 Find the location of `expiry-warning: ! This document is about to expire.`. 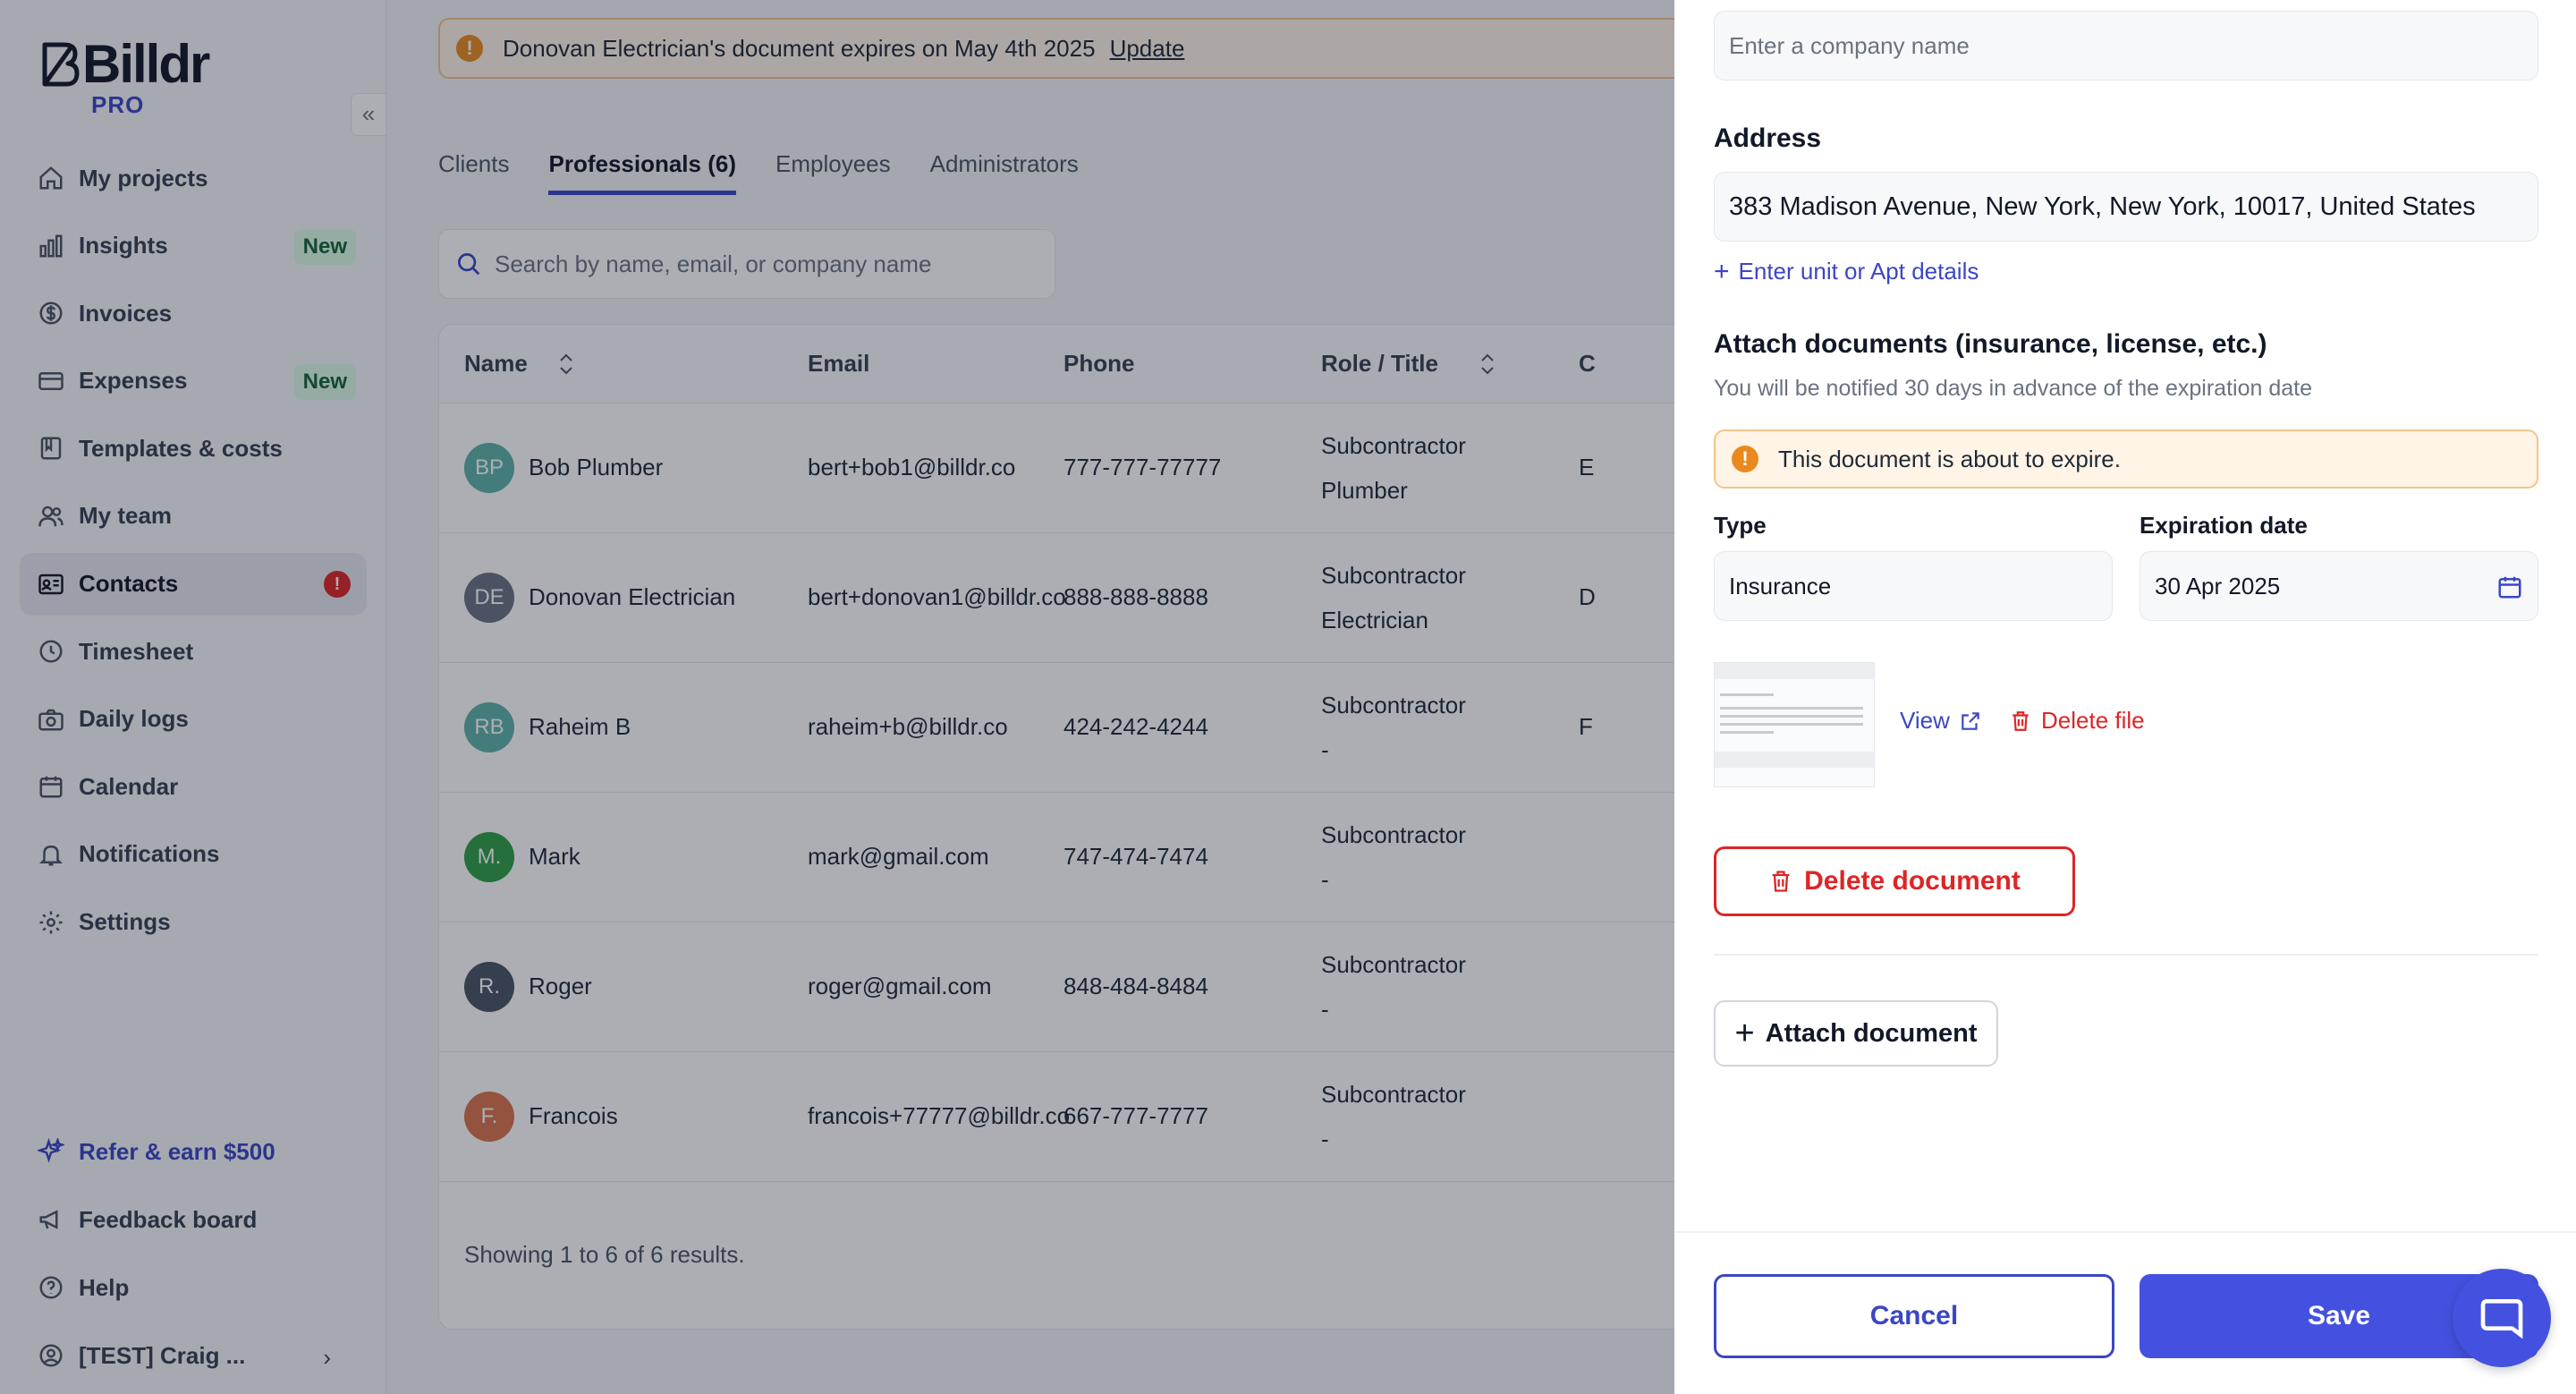

expiry-warning: ! This document is about to expire. is located at coordinates (2126, 459).